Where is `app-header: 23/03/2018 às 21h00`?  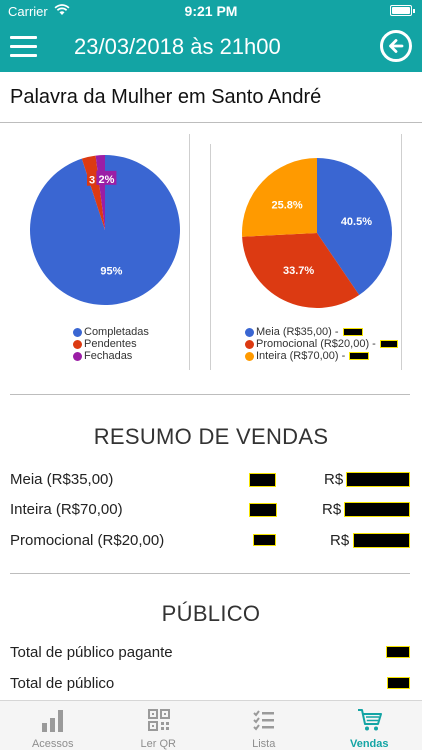
app-header: 23/03/2018 às 21h00 is located at coordinates (211, 47).